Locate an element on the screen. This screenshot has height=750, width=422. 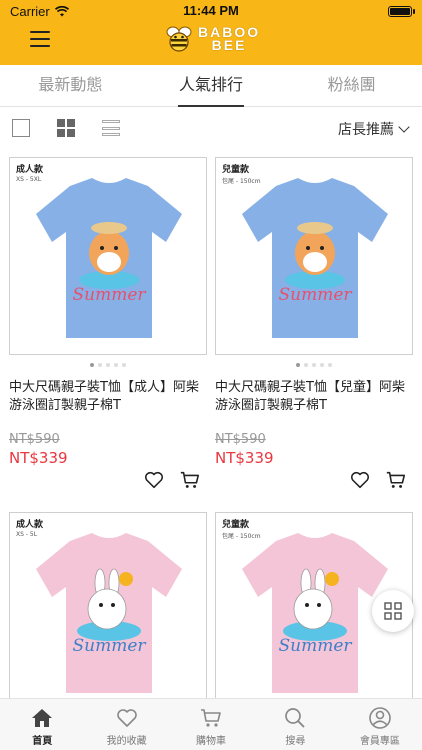
sort-dropdown: 店長推薦 is located at coordinates (374, 129).